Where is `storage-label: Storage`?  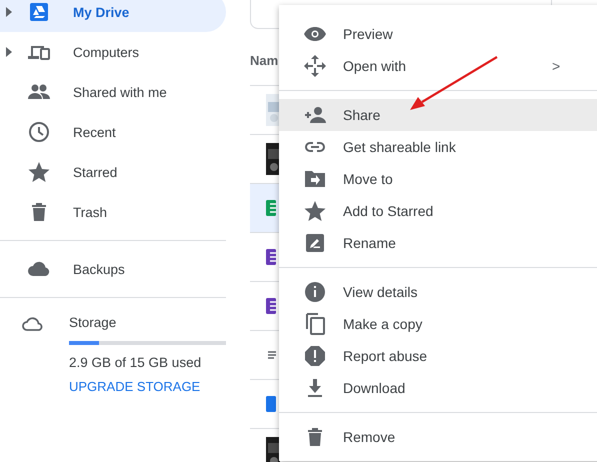
storage-label: Storage is located at coordinates (92, 322).